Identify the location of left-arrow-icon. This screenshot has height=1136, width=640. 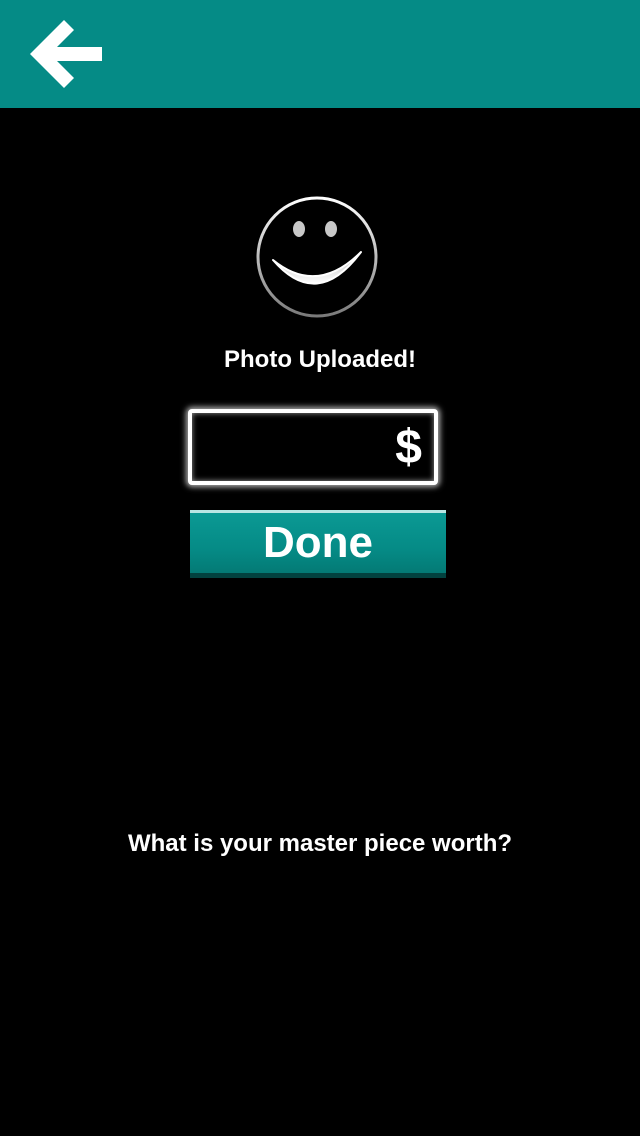
(66, 54).